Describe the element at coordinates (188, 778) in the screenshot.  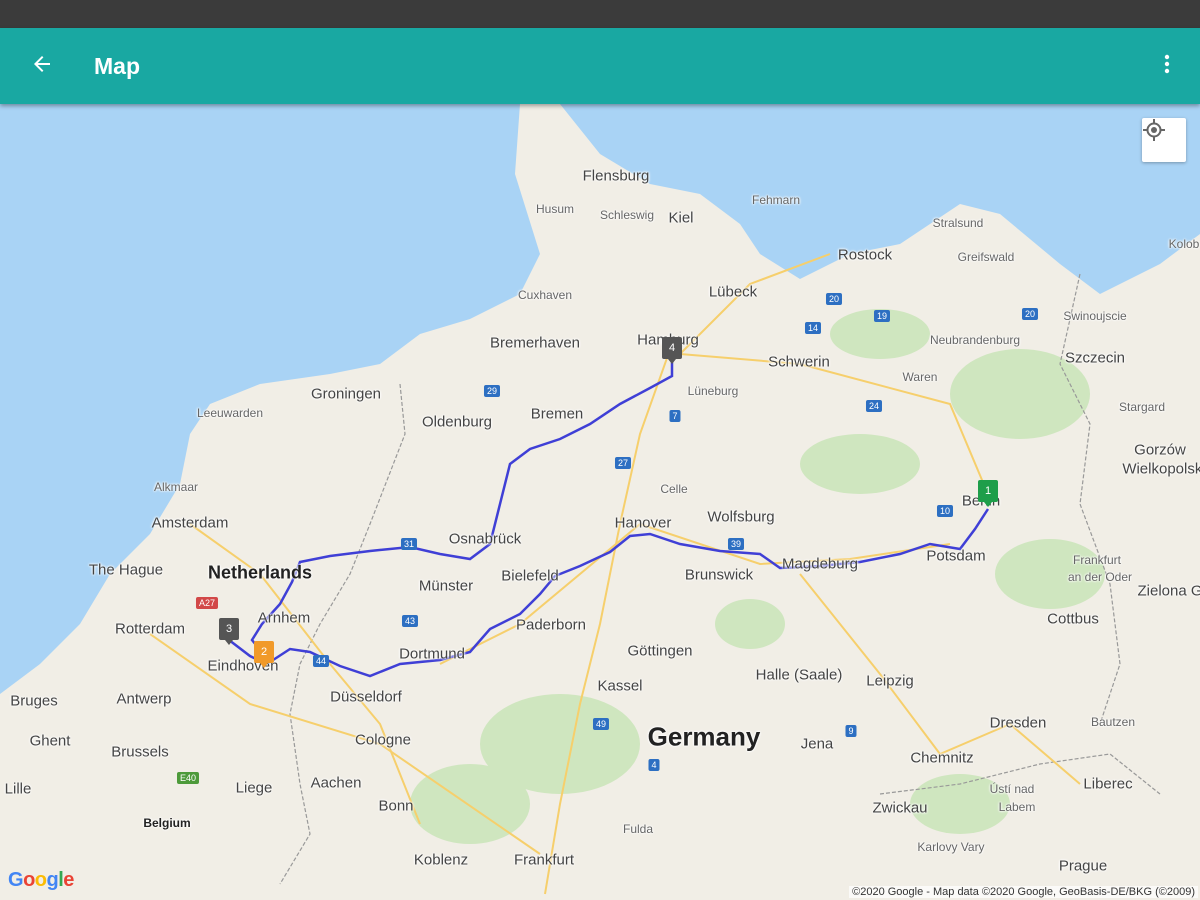
I see `road-shield: E40` at that location.